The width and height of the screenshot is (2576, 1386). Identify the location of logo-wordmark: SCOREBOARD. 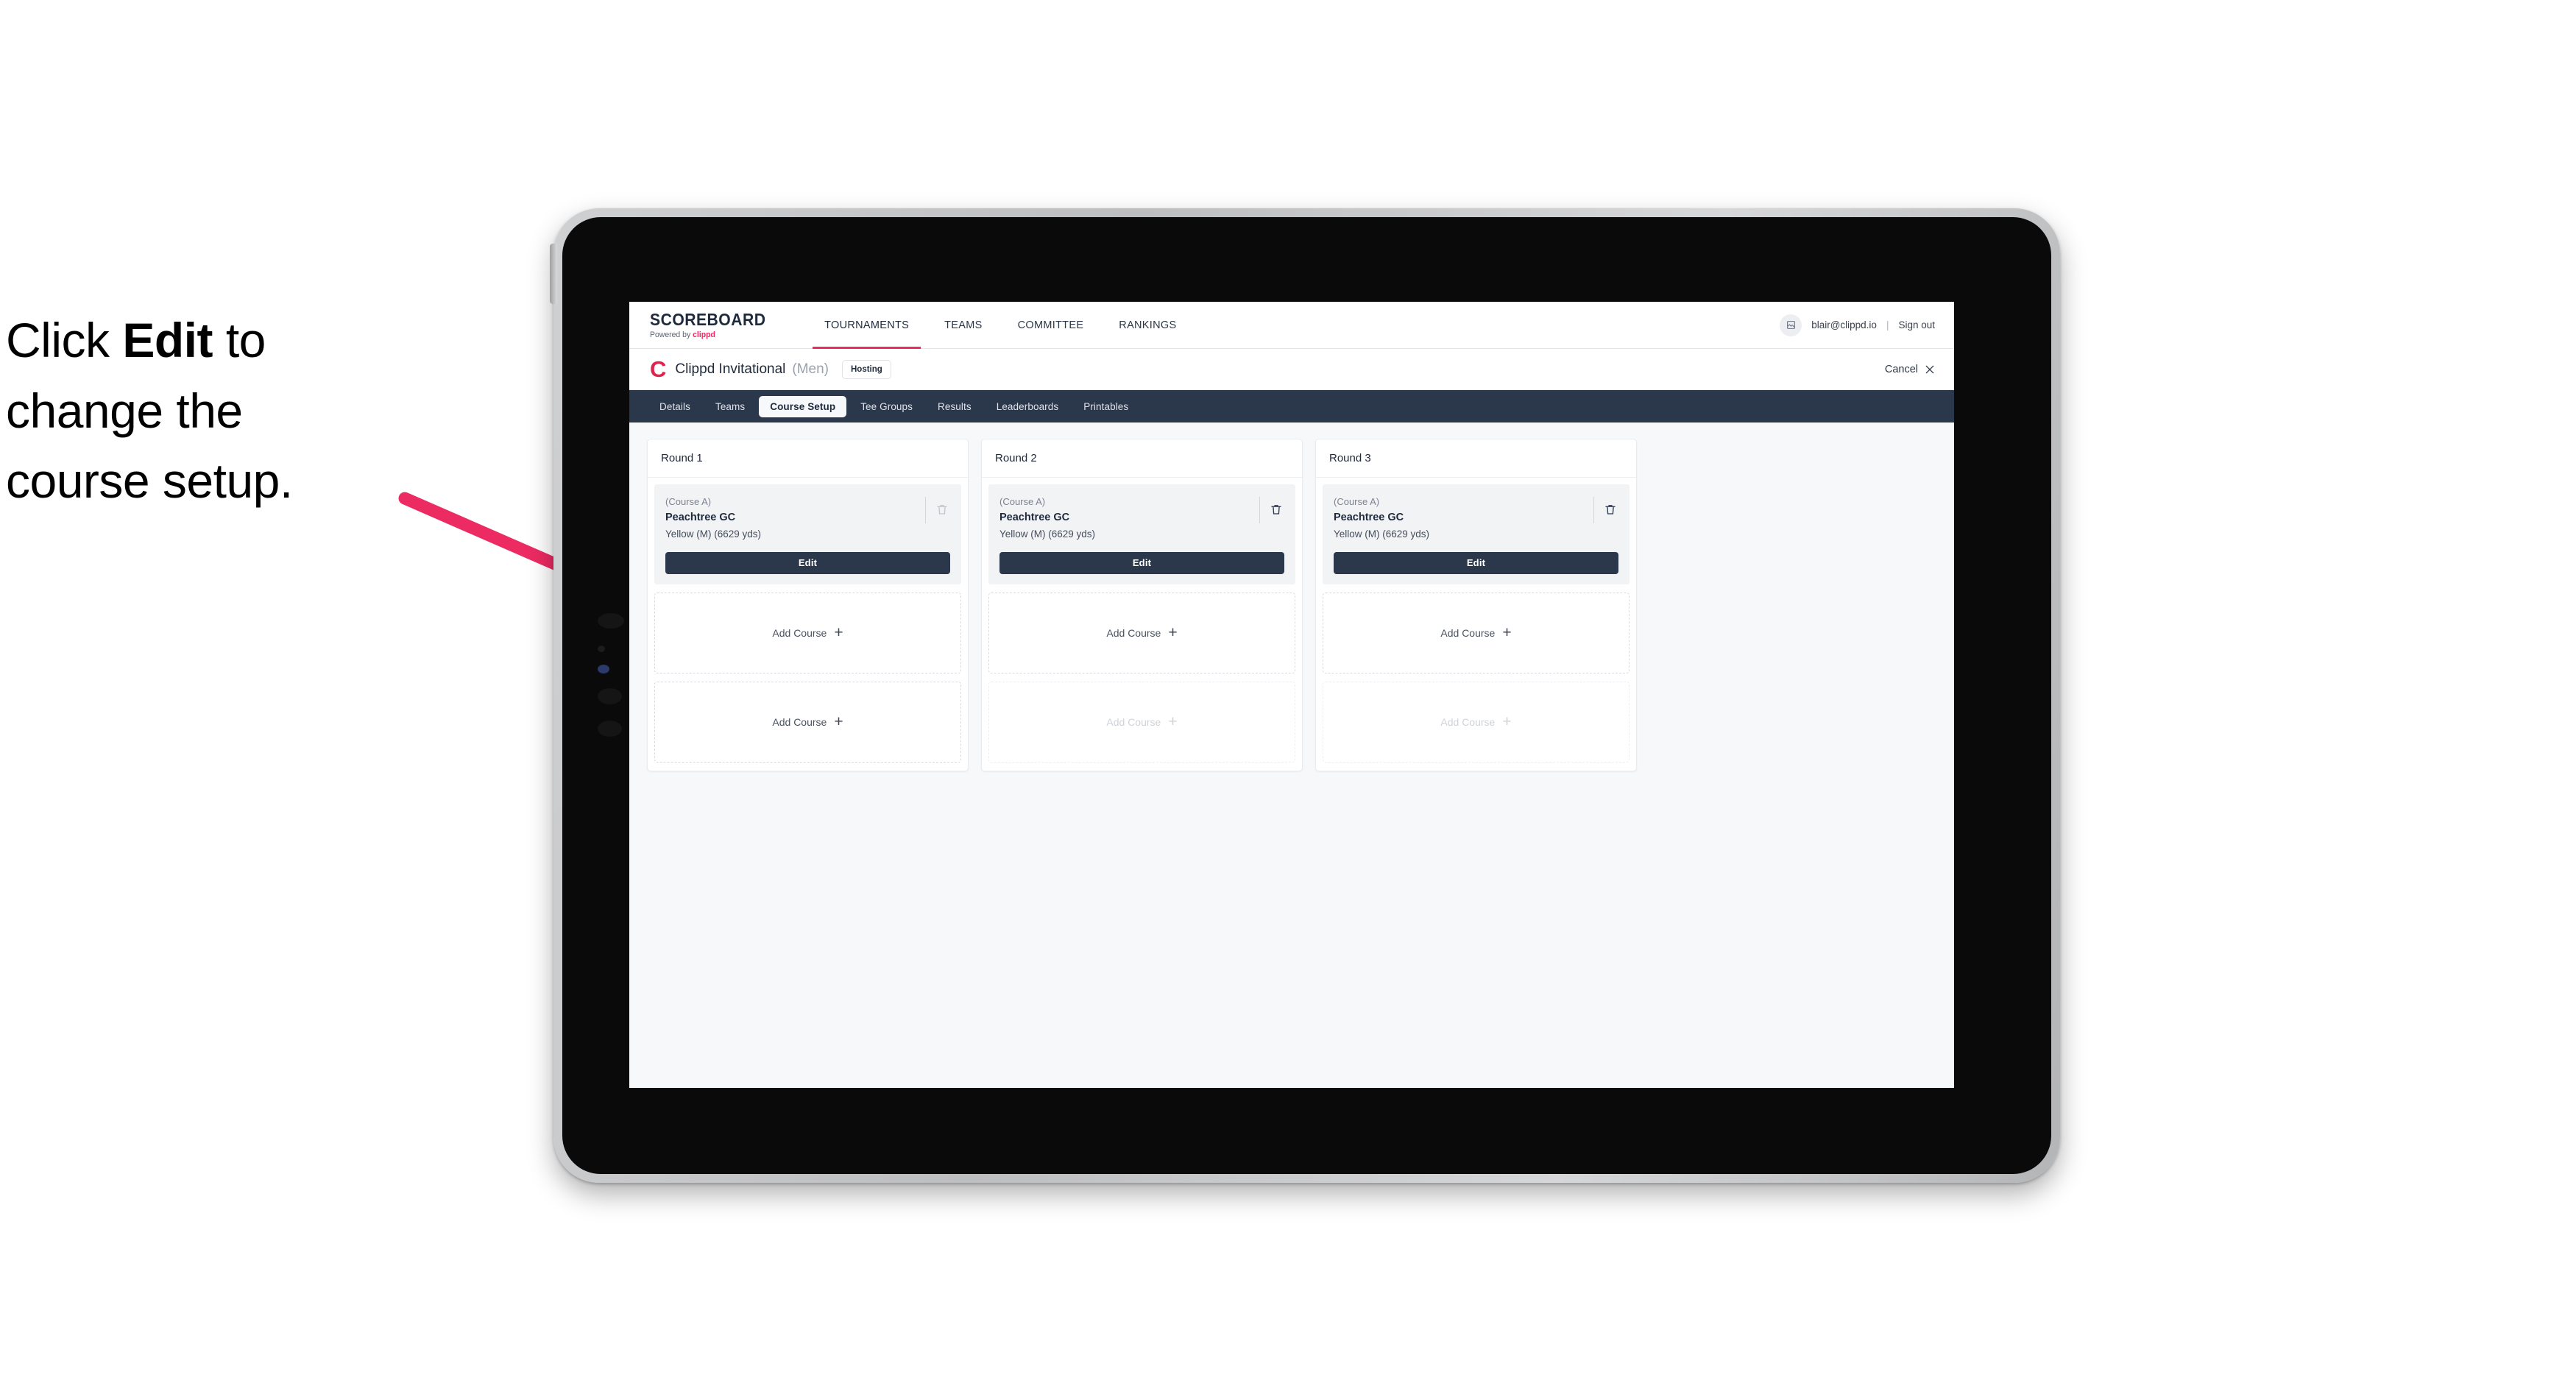
(708, 319).